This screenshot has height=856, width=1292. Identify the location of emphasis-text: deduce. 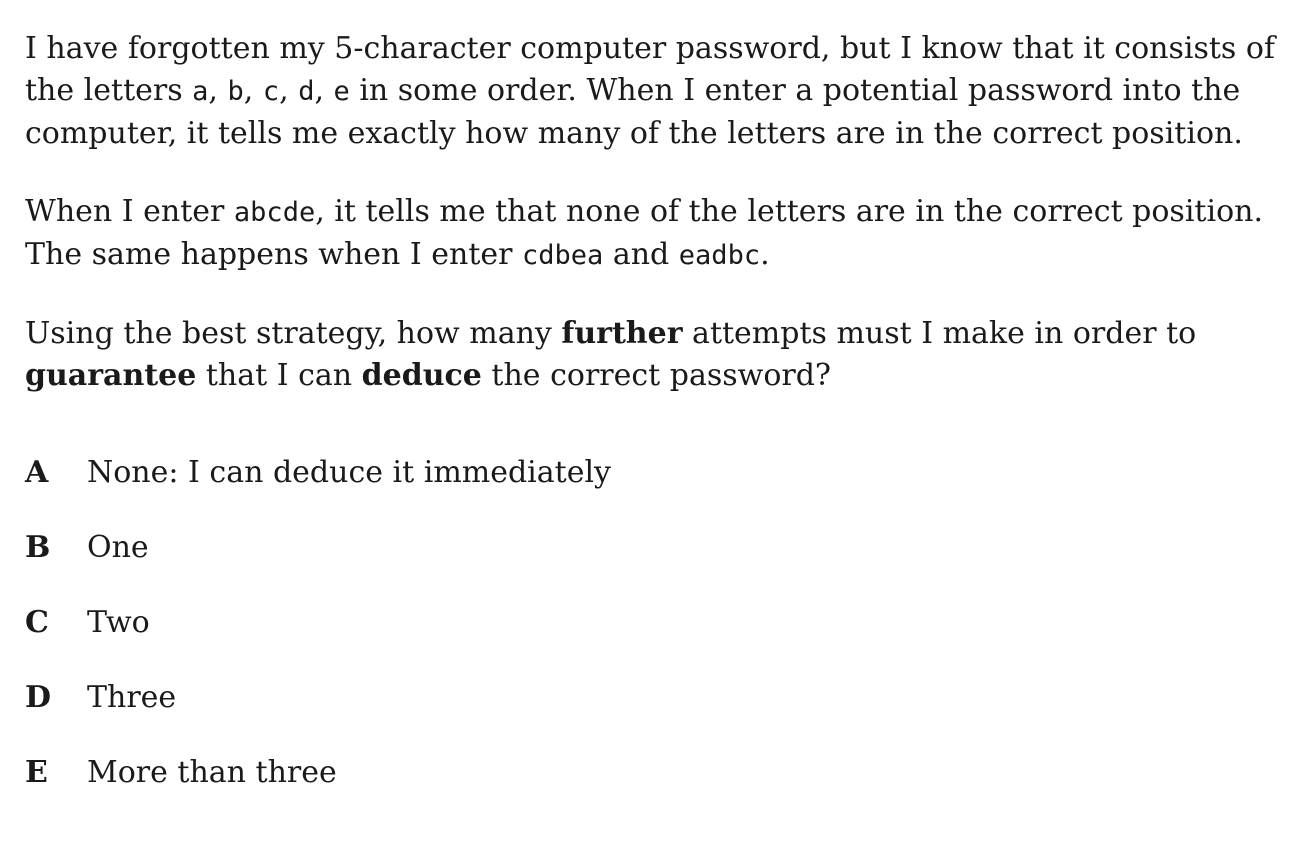
(421, 375).